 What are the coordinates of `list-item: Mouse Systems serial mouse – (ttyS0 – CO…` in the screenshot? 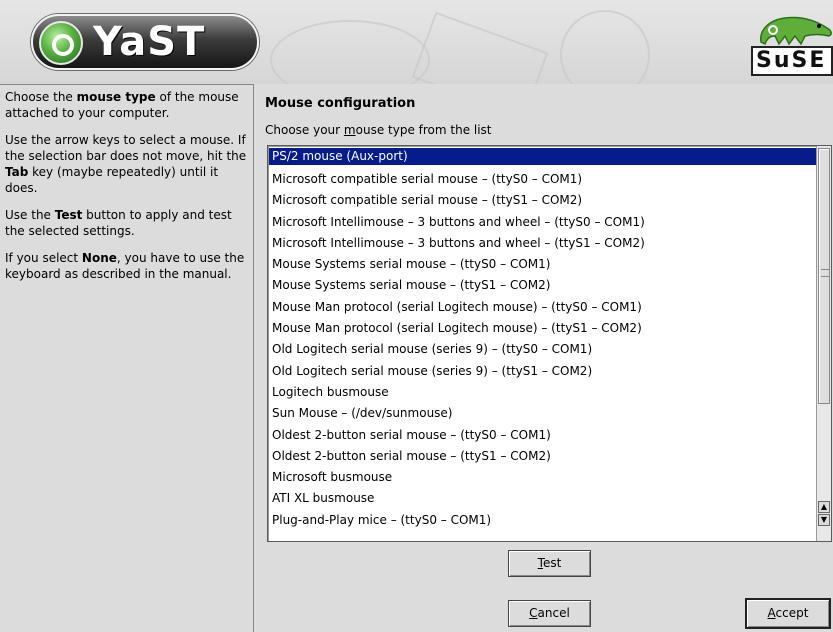 It's located at (542, 264).